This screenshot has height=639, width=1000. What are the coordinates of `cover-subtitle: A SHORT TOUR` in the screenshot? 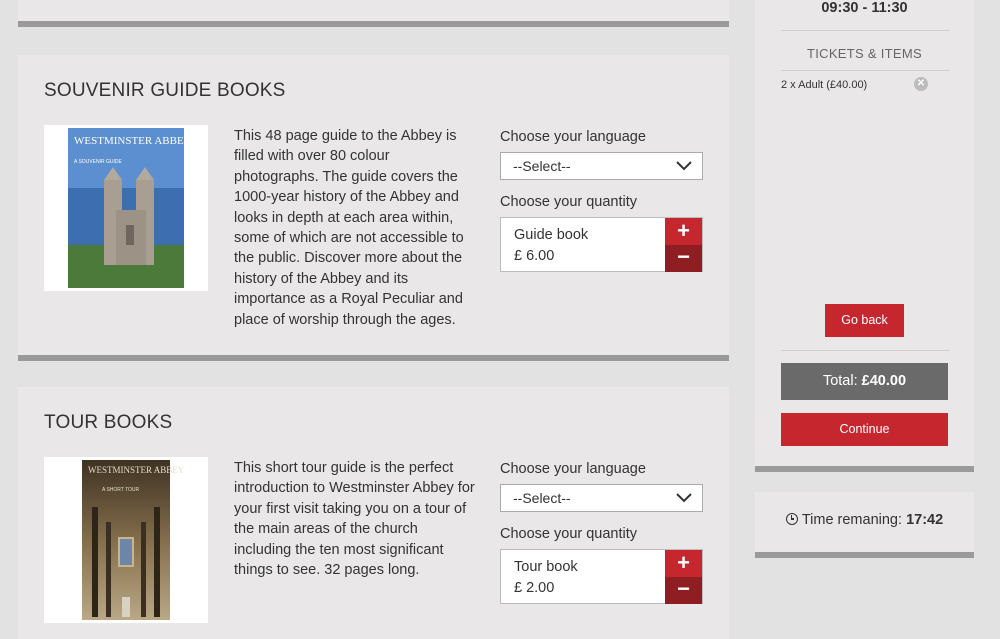 It's located at (121, 490).